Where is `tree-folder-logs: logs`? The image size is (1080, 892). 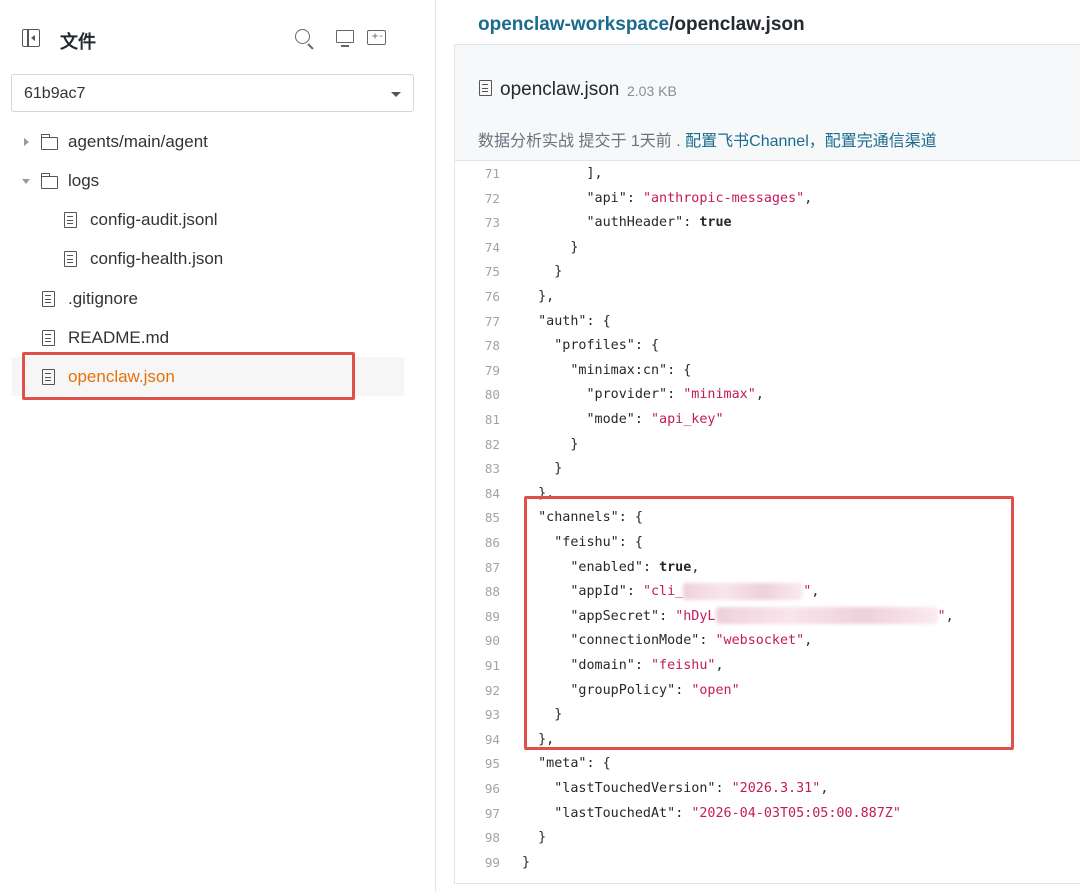
tree-folder-logs: logs is located at coordinates (210, 181).